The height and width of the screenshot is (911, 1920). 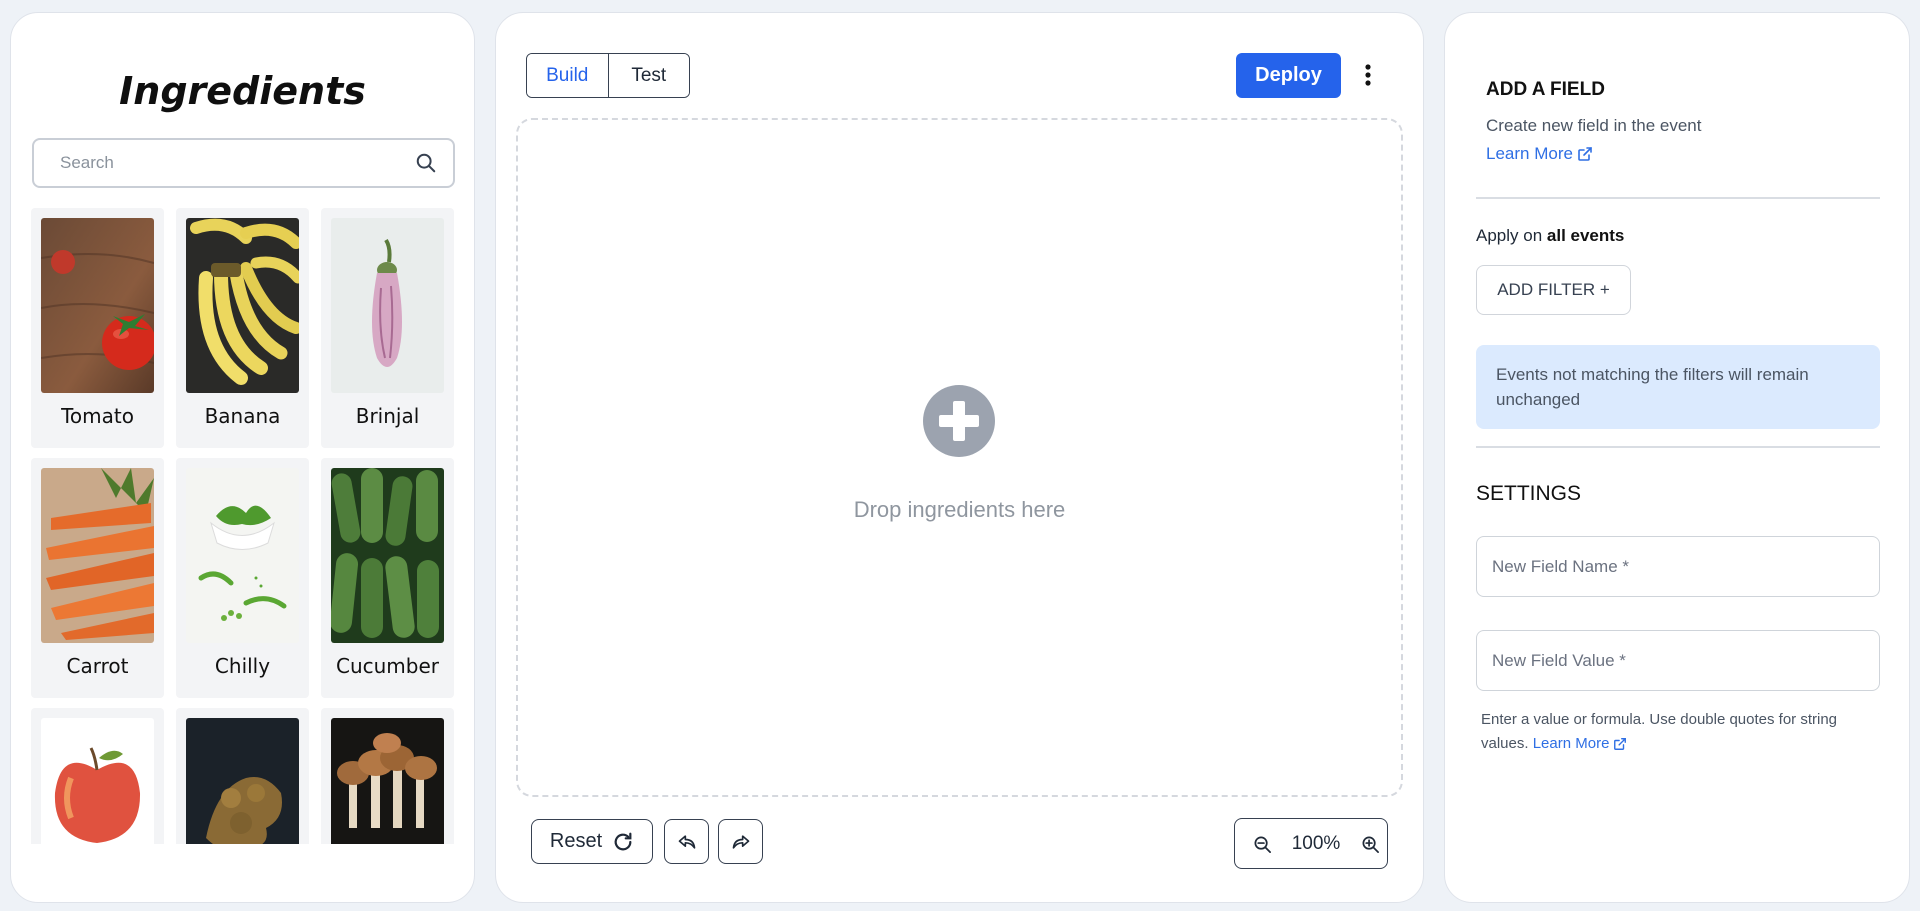 I want to click on ingredients-title: Ingredients, so click(x=242, y=91).